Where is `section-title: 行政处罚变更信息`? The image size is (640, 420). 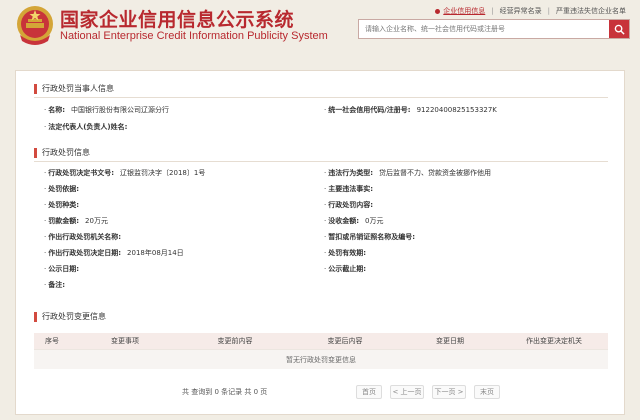 section-title: 行政处罚变更信息 is located at coordinates (74, 316).